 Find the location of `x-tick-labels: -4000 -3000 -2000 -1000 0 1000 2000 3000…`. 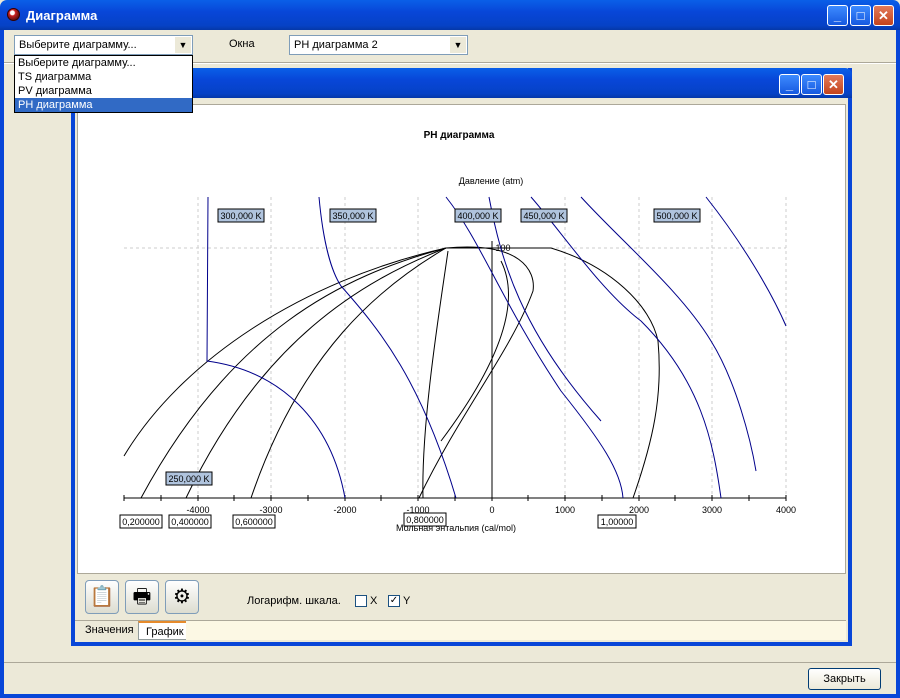

x-tick-labels: -4000 -3000 -2000 -1000 0 1000 2000 3000… is located at coordinates (491, 510).